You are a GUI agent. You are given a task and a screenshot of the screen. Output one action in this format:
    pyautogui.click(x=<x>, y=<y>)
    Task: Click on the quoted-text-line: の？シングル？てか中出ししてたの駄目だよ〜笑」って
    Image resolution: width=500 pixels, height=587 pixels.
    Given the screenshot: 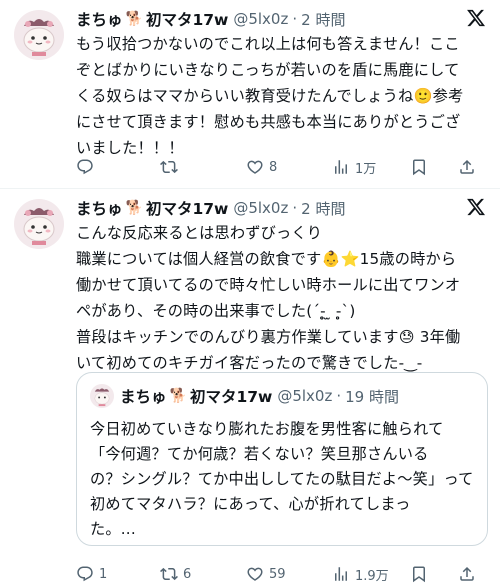 What is the action you would take?
    pyautogui.click(x=282, y=479)
    